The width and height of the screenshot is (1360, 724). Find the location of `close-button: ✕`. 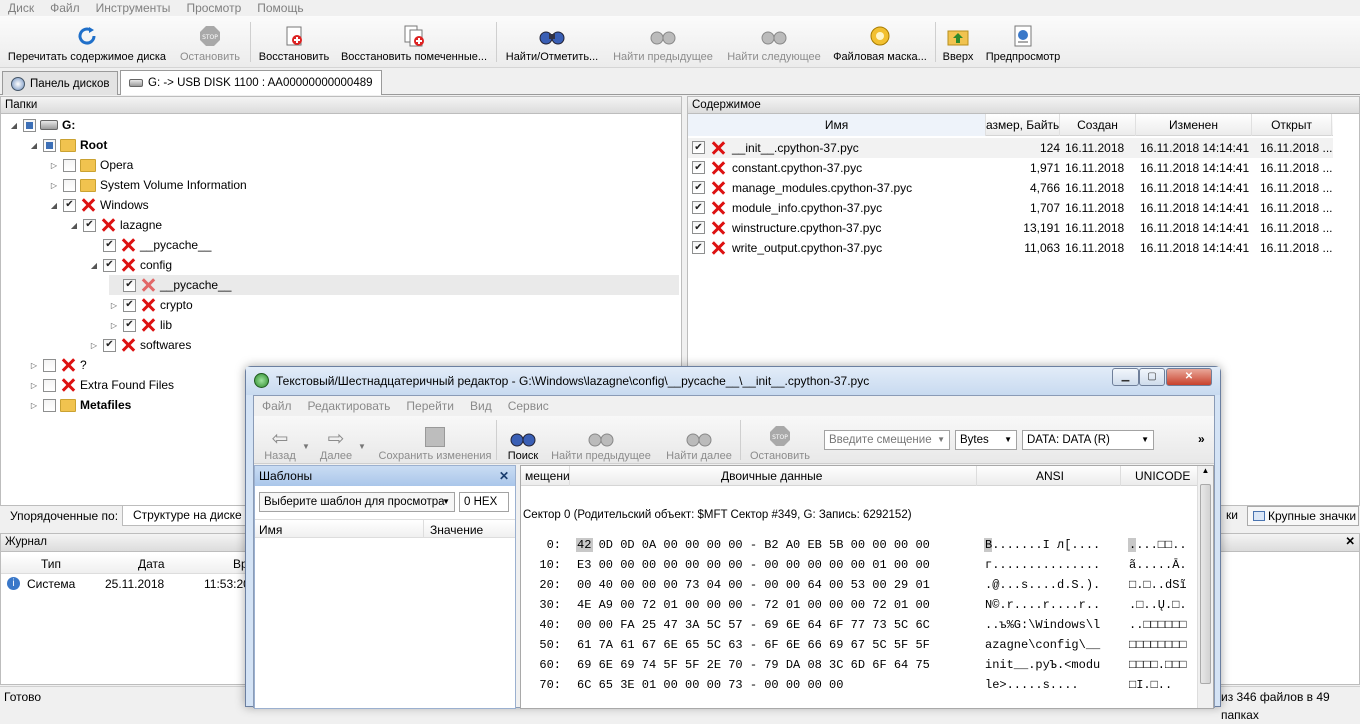

close-button: ✕ is located at coordinates (1189, 377).